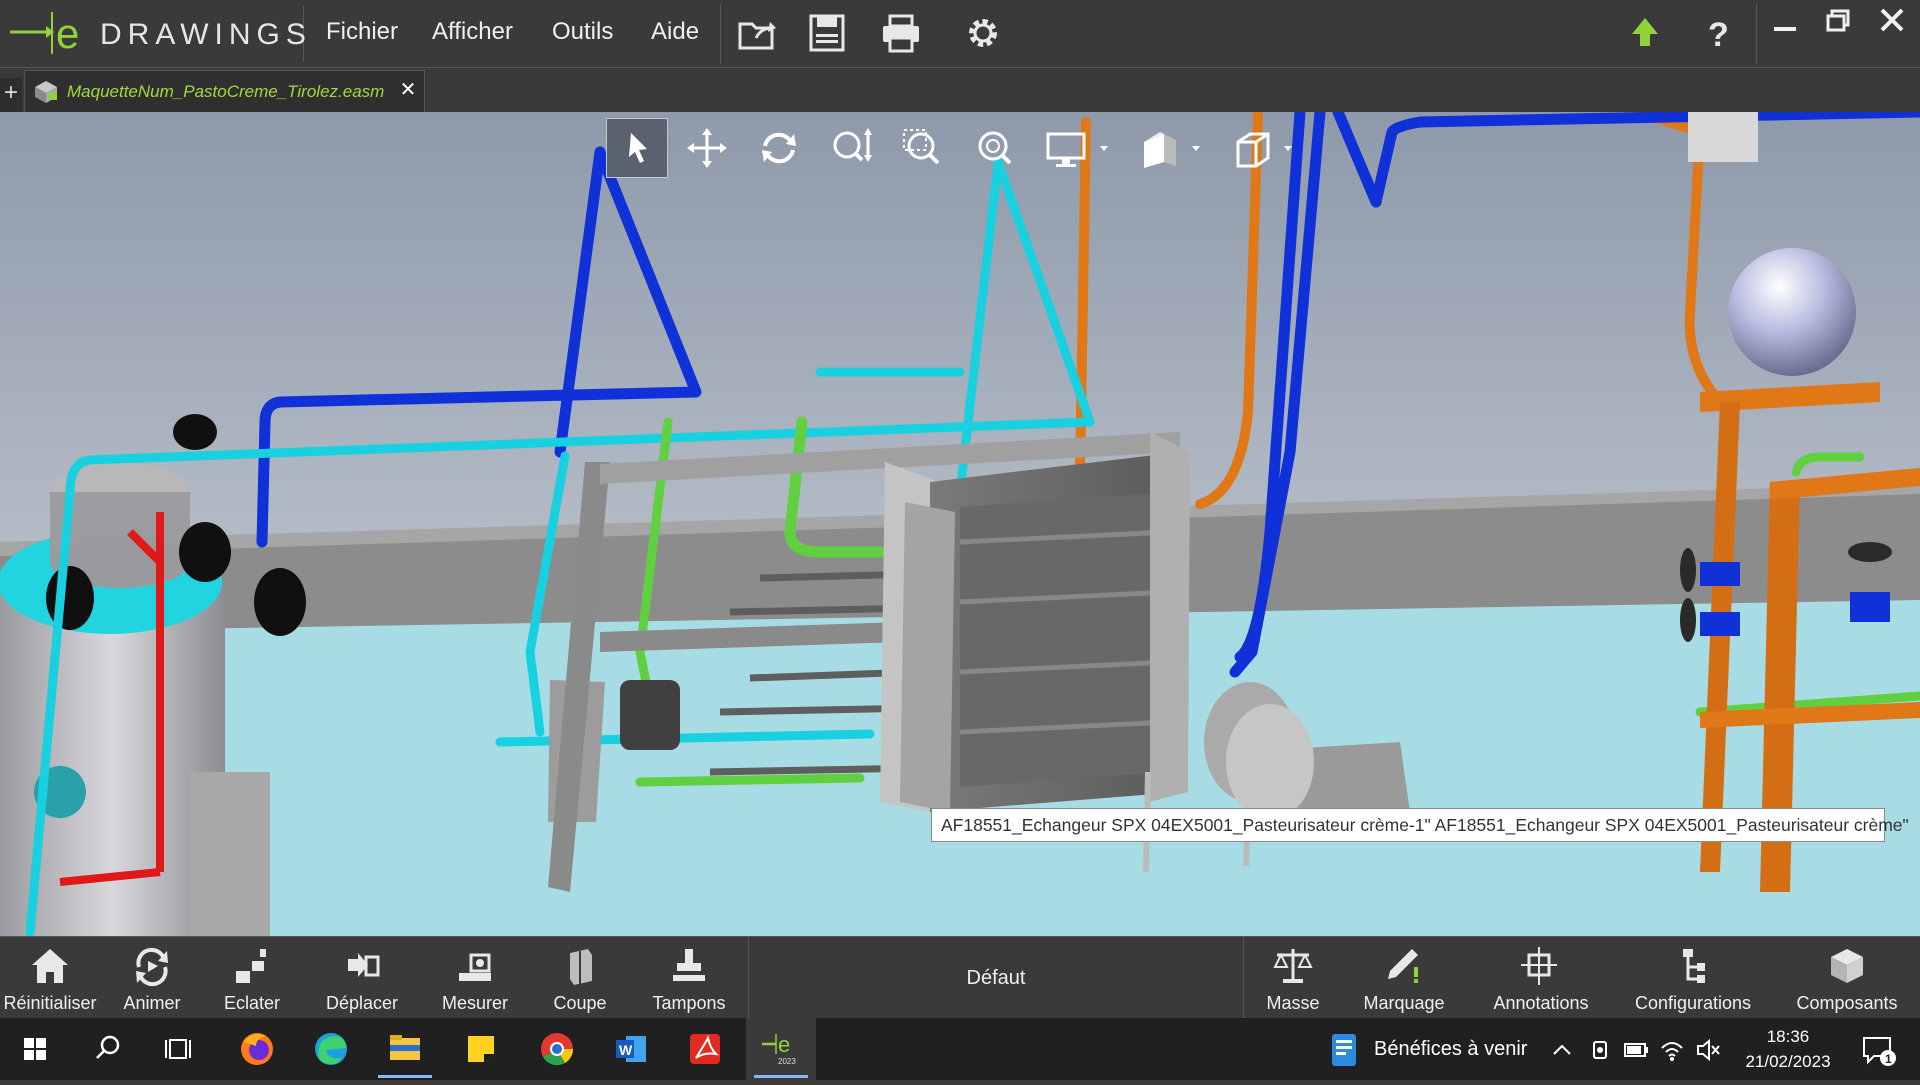 The width and height of the screenshot is (1920, 1085). I want to click on rotate-icon, so click(779, 148).